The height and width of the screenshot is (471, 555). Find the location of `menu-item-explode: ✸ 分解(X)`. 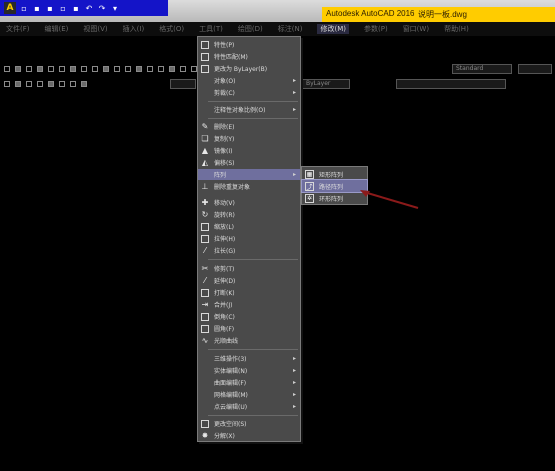

menu-item-explode: ✸ 分解(X) is located at coordinates (249, 435).